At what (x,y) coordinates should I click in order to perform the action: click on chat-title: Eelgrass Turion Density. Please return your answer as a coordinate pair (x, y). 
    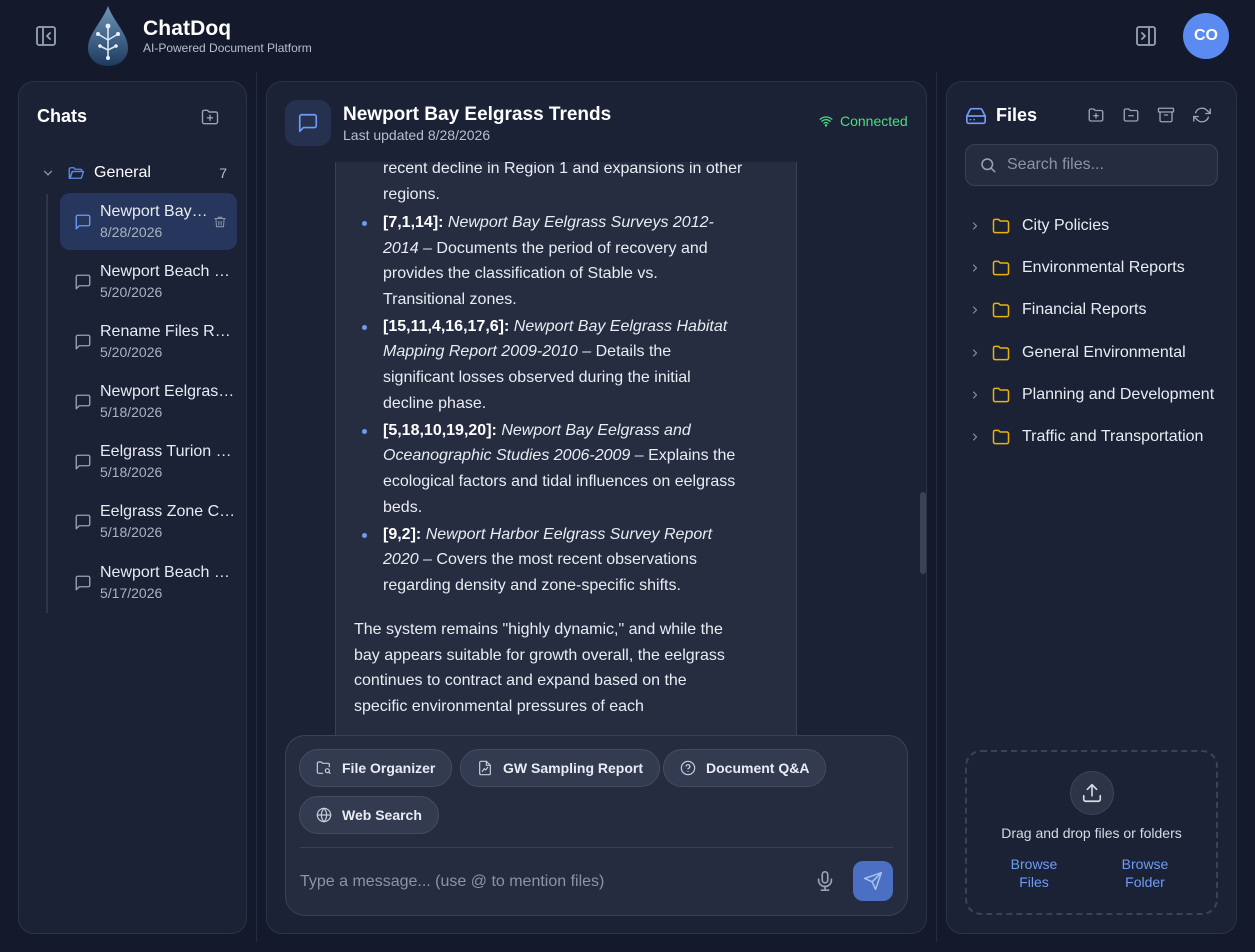
    Looking at the image, I should click on (168, 451).